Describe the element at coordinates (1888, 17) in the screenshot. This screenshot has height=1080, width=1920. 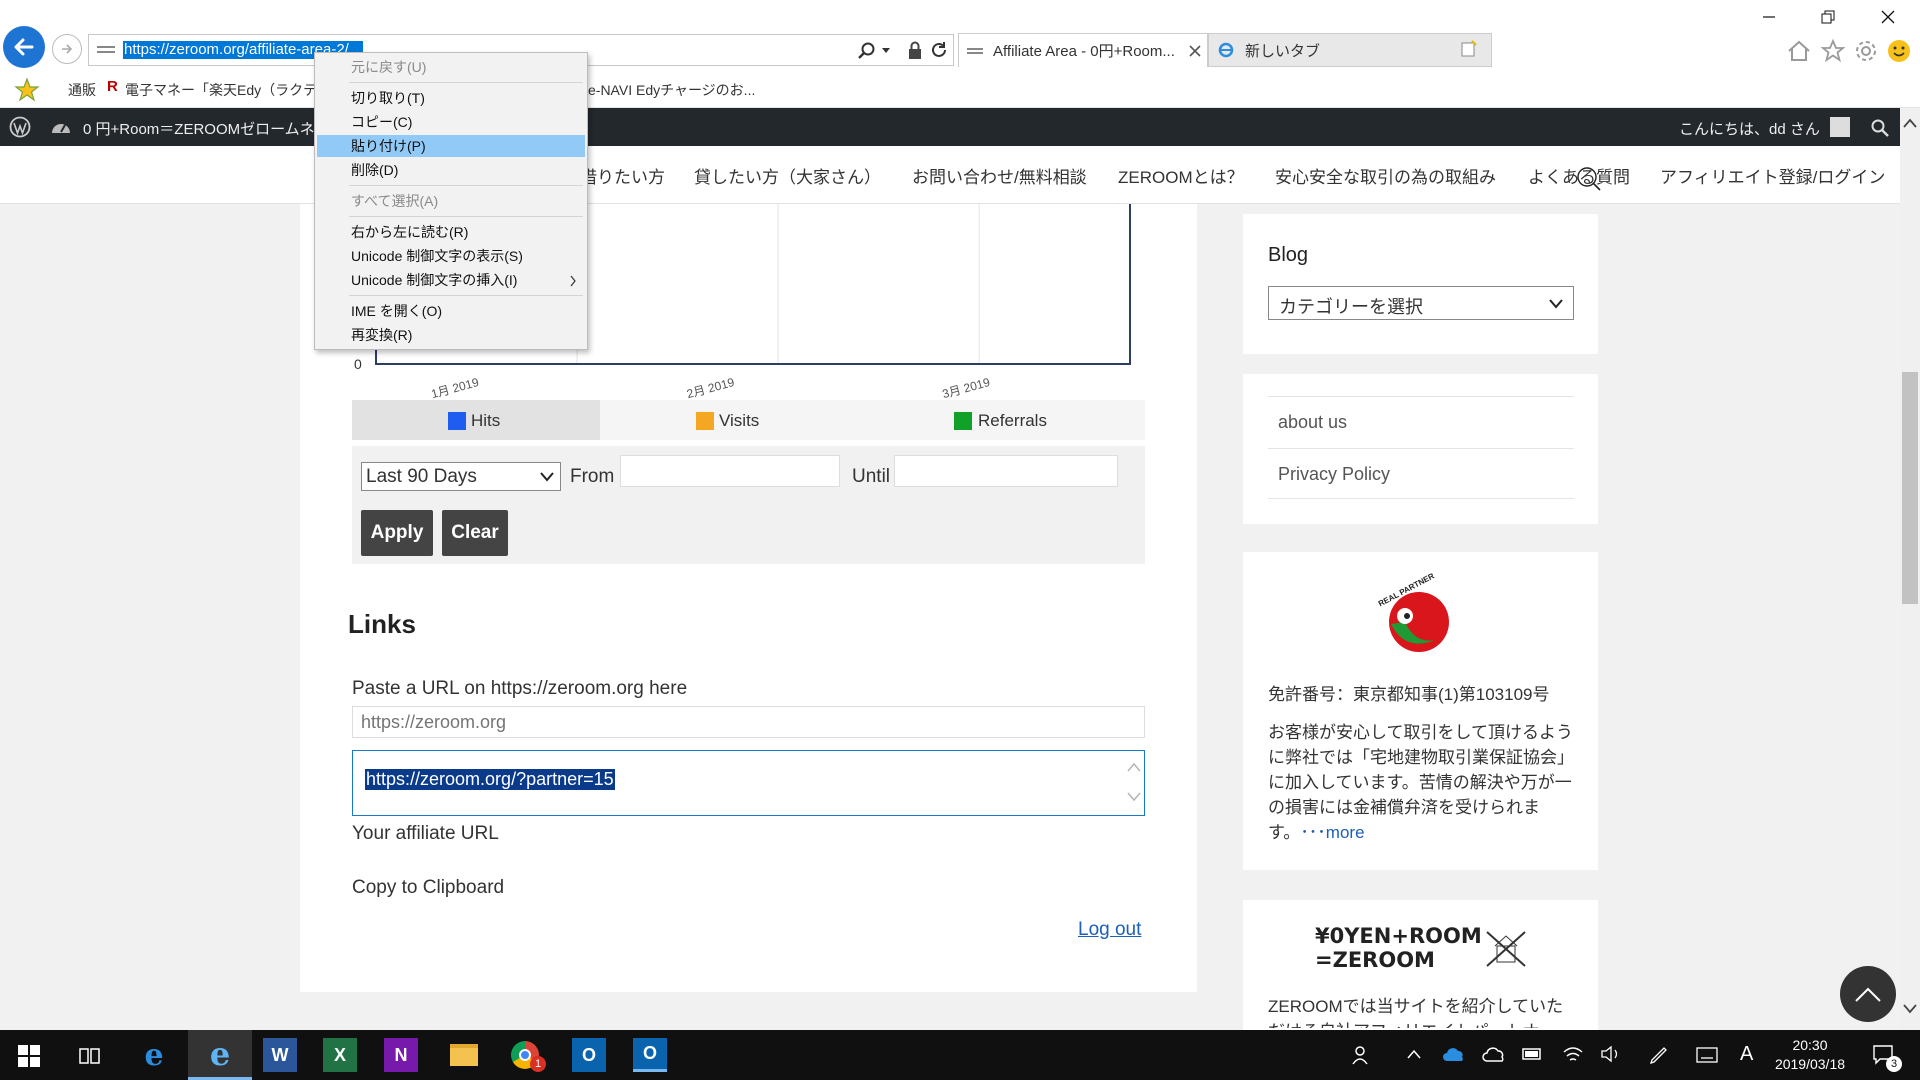
I see `close-window-icon` at that location.